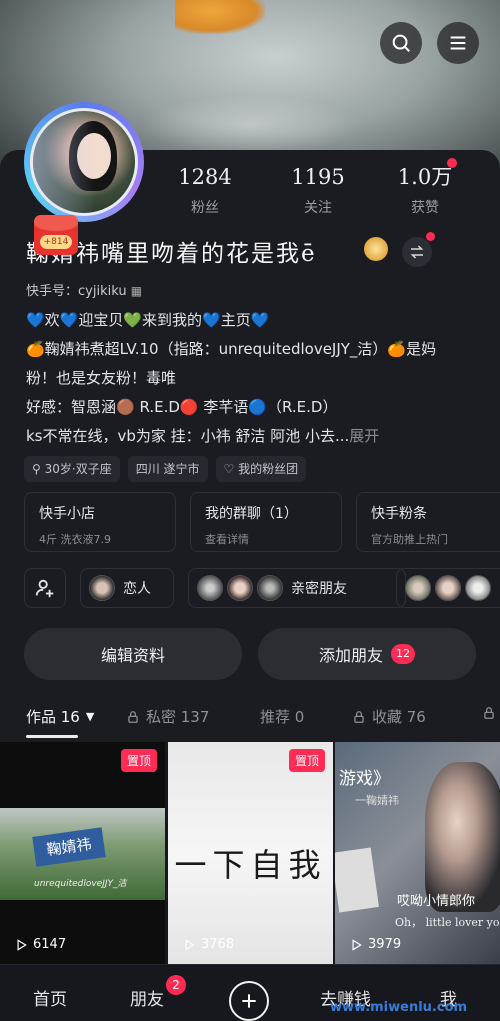 This screenshot has height=1021, width=500. Describe the element at coordinates (452, 163) in the screenshot. I see `likes-notification-dot` at that location.